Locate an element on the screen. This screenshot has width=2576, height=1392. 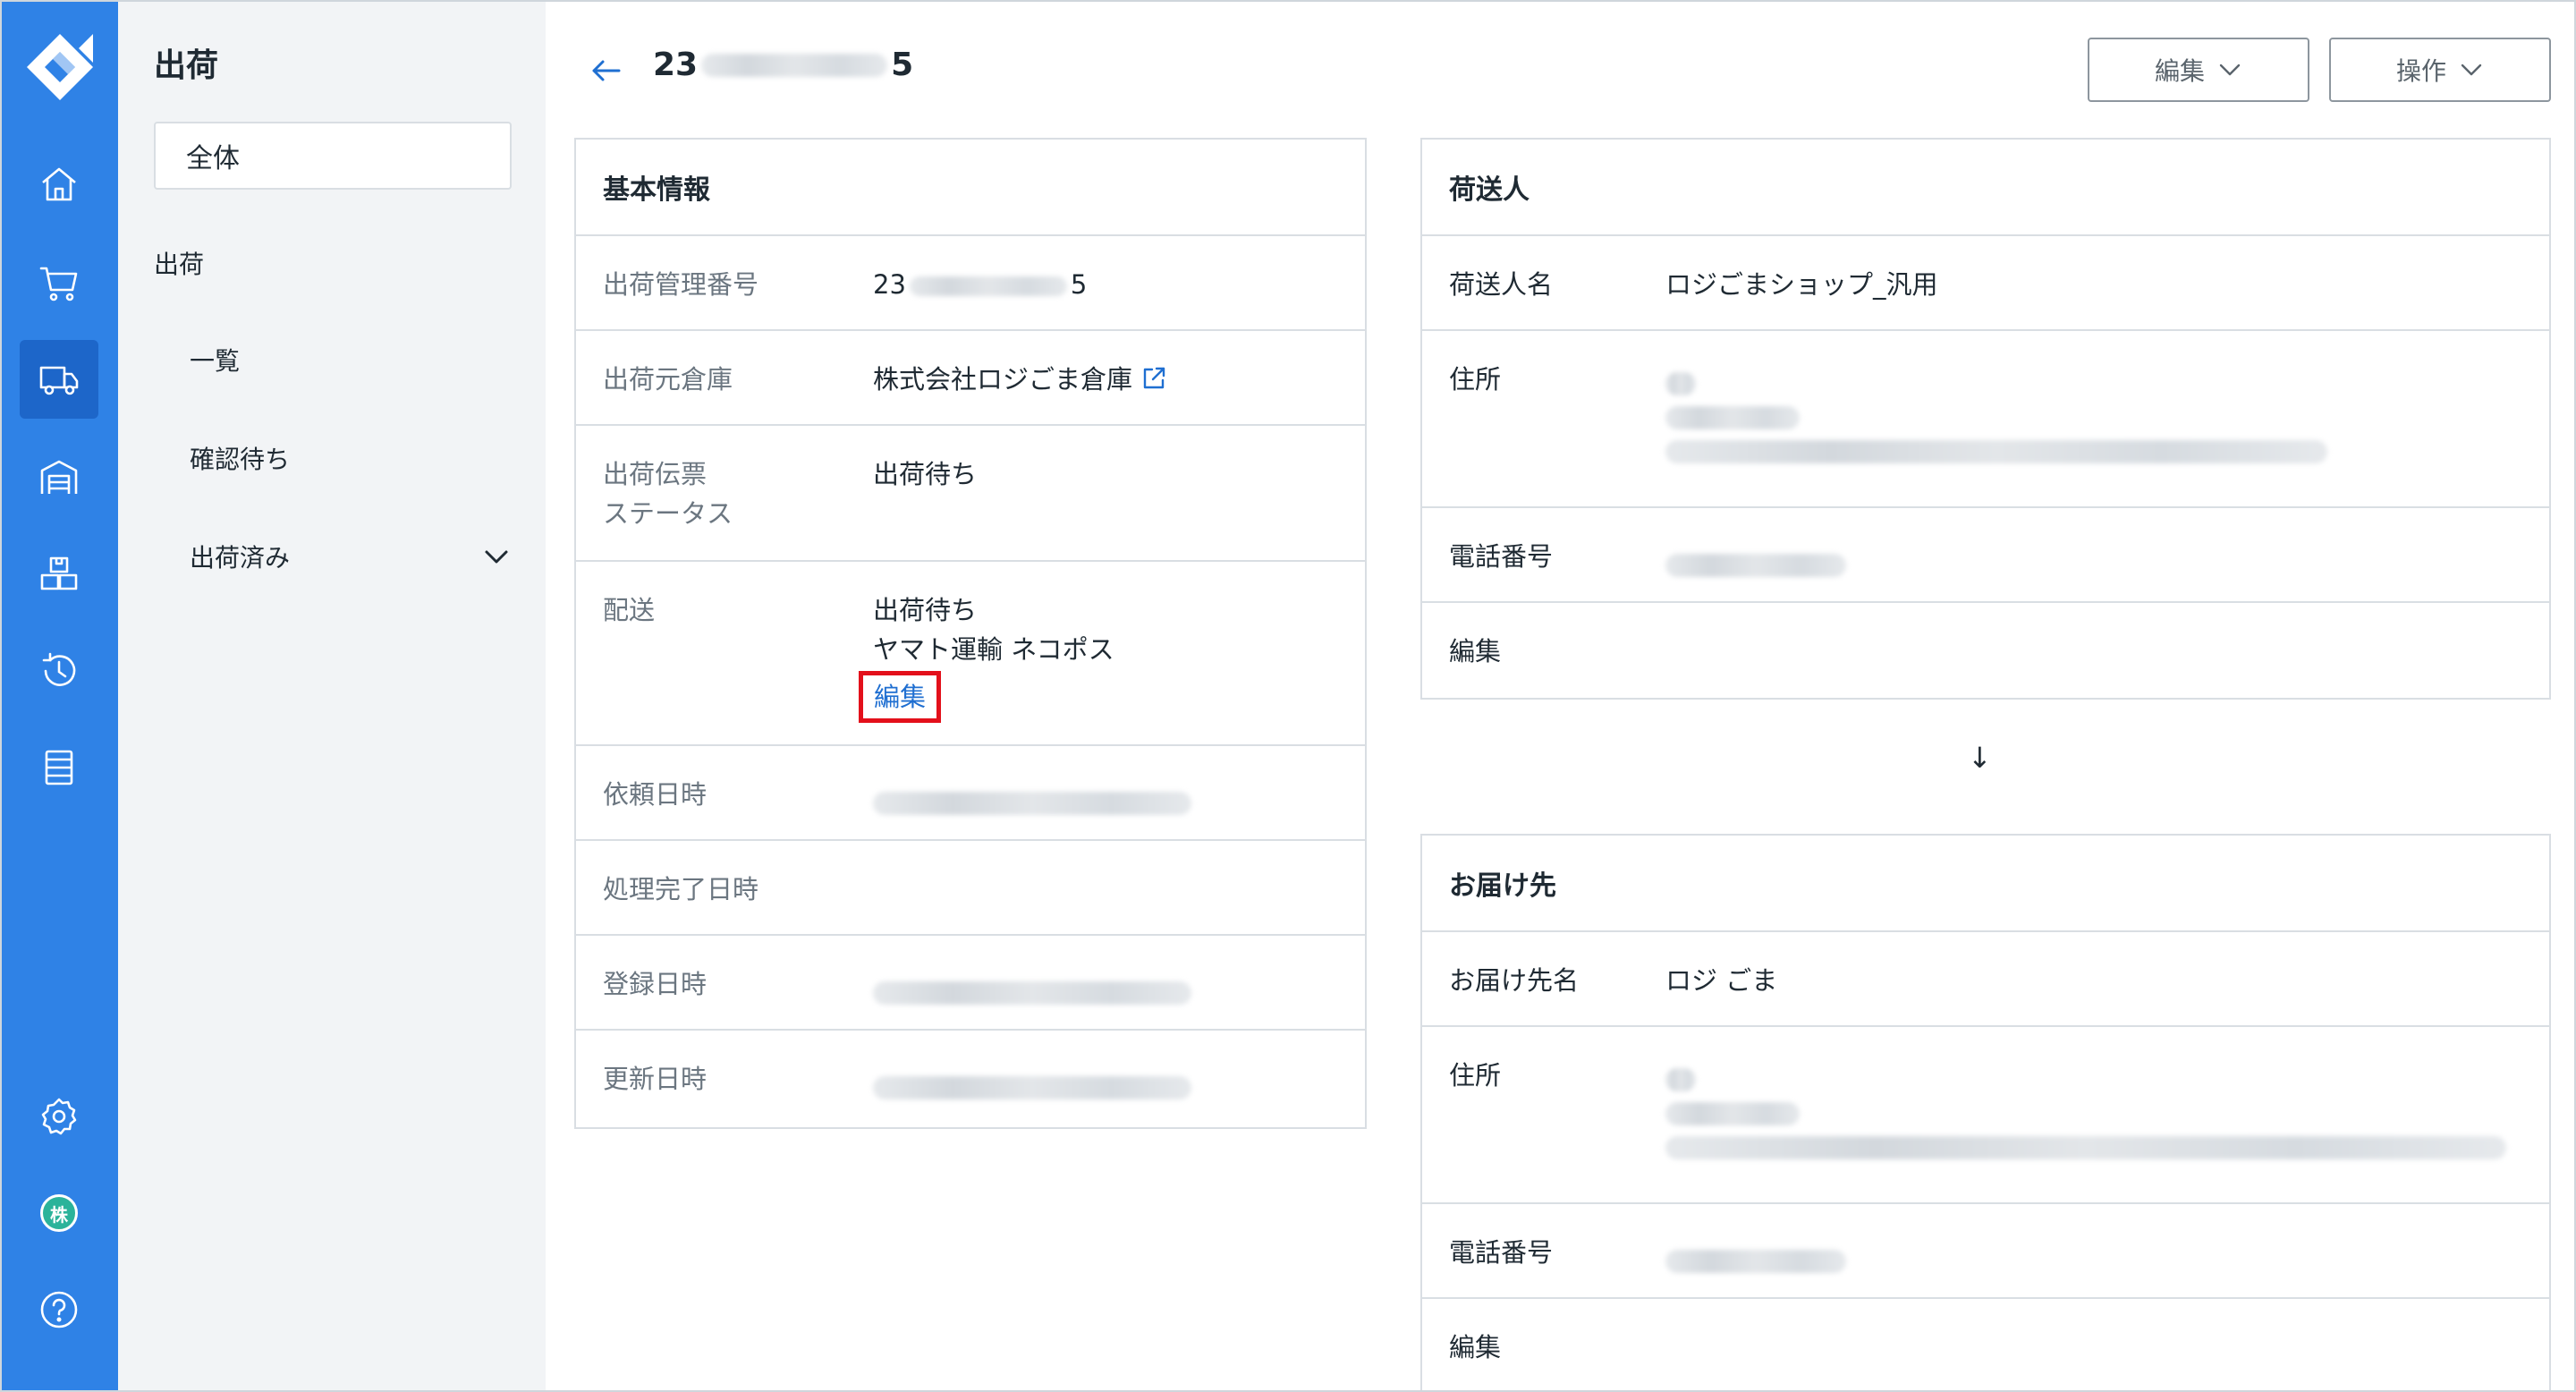
sidebar-group-label: 出荷 is located at coordinates (179, 264).